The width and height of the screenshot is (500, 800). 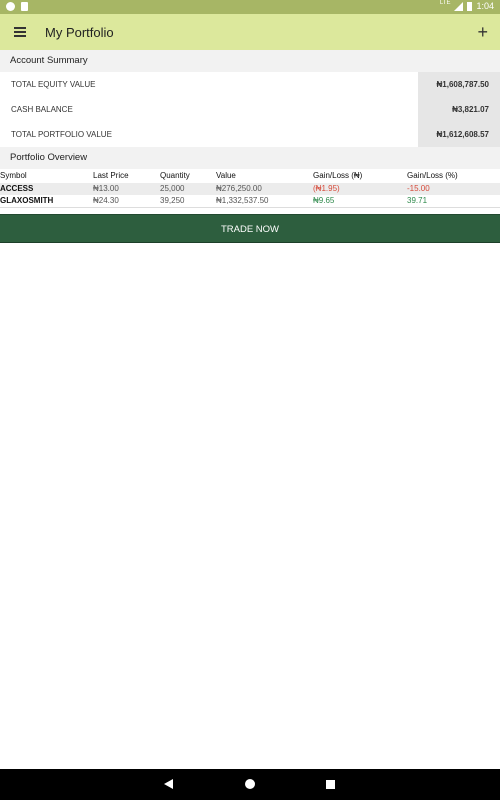 What do you see at coordinates (13, 175) in the screenshot?
I see `column-header: Symbol` at bounding box center [13, 175].